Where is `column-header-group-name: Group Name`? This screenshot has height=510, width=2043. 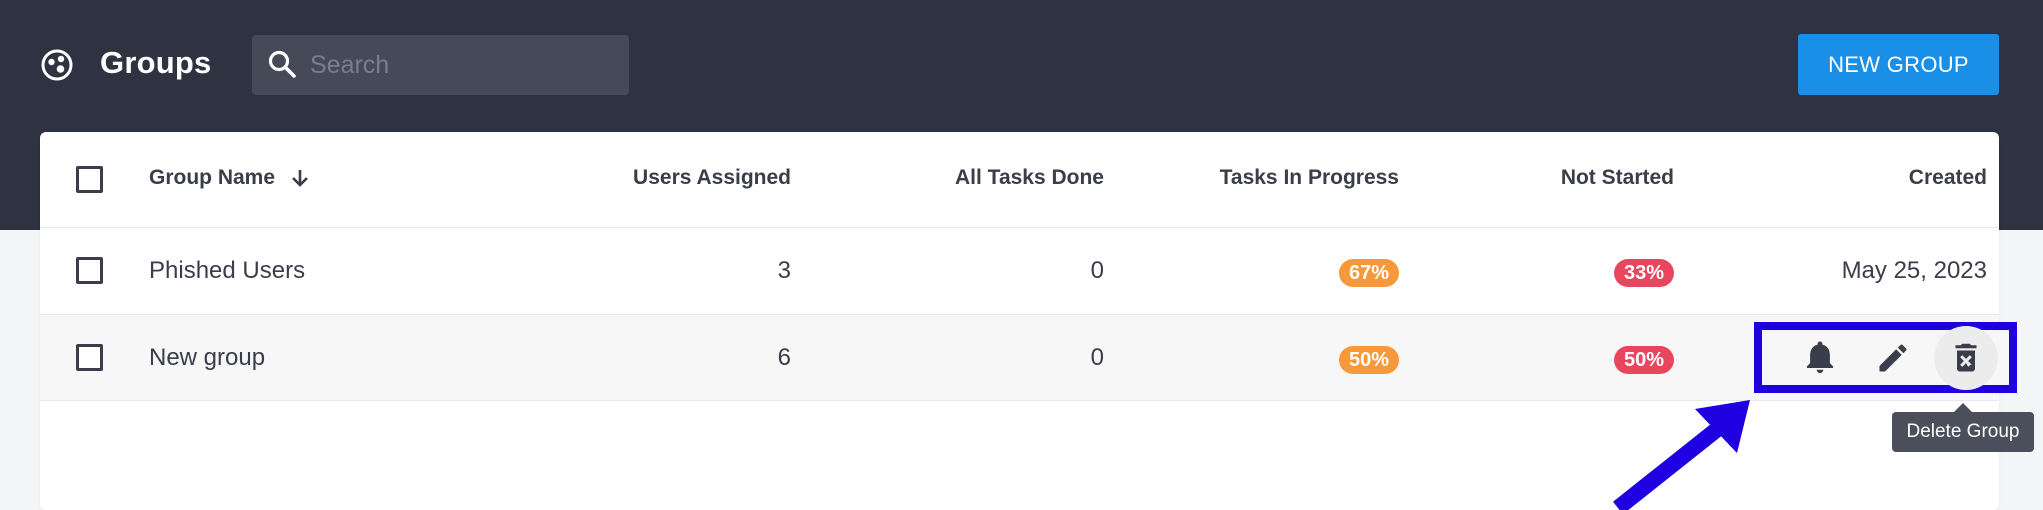 column-header-group-name: Group Name is located at coordinates (230, 178).